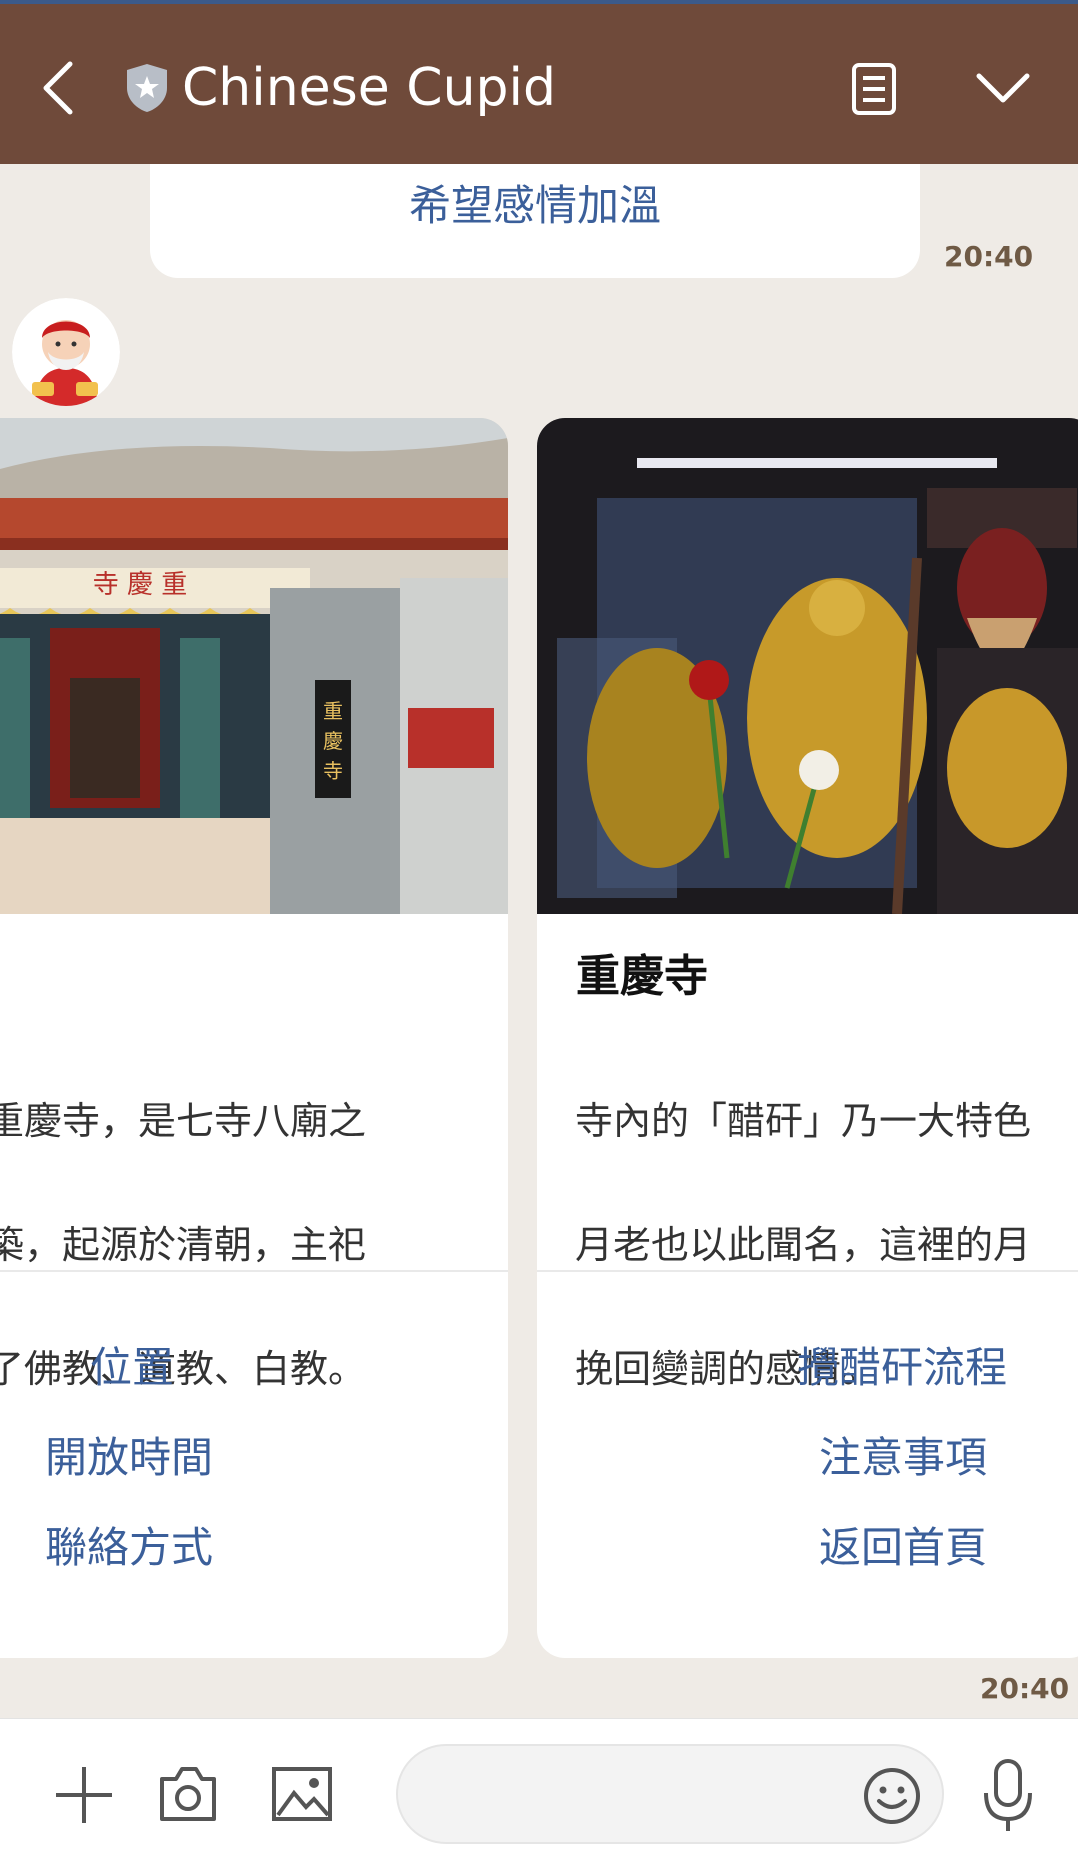 Image resolution: width=1078 pixels, height=1869 pixels. I want to click on image-icon, so click(302, 1794).